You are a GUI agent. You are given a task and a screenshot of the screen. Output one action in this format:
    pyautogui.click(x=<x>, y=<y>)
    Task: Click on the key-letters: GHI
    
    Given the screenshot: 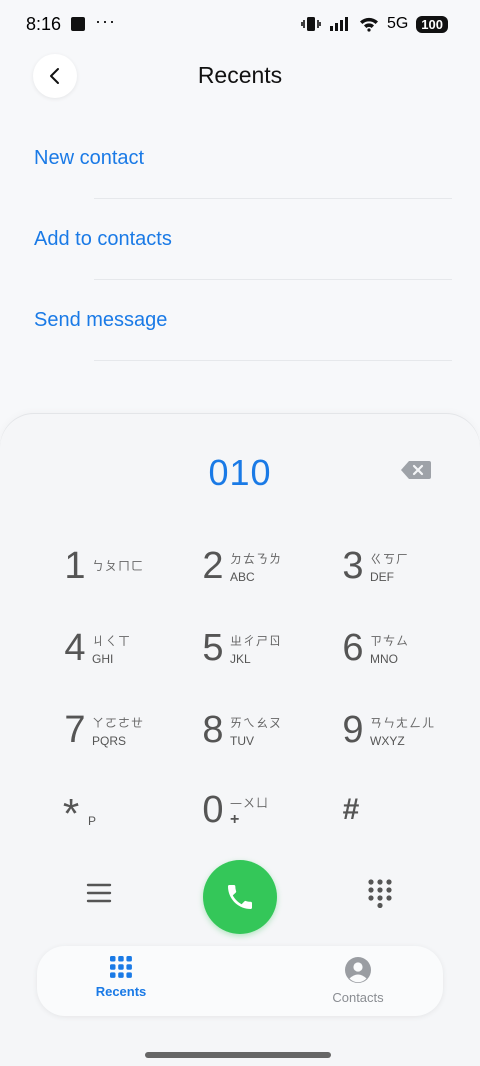 What is the action you would take?
    pyautogui.click(x=103, y=659)
    